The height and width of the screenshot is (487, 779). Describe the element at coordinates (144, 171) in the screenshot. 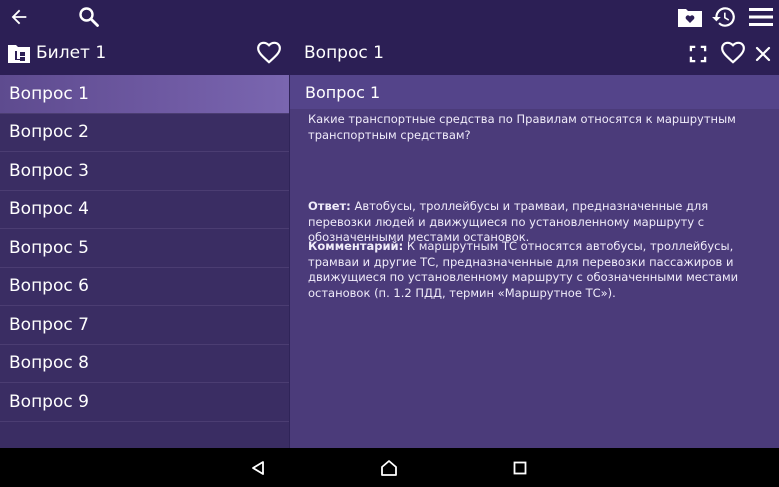

I see `list-item: Вопрос 3` at that location.